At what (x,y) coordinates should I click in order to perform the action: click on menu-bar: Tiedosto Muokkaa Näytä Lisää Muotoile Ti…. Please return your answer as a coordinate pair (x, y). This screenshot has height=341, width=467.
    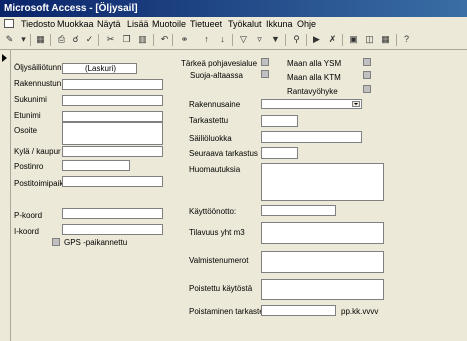
    Looking at the image, I should click on (233, 24).